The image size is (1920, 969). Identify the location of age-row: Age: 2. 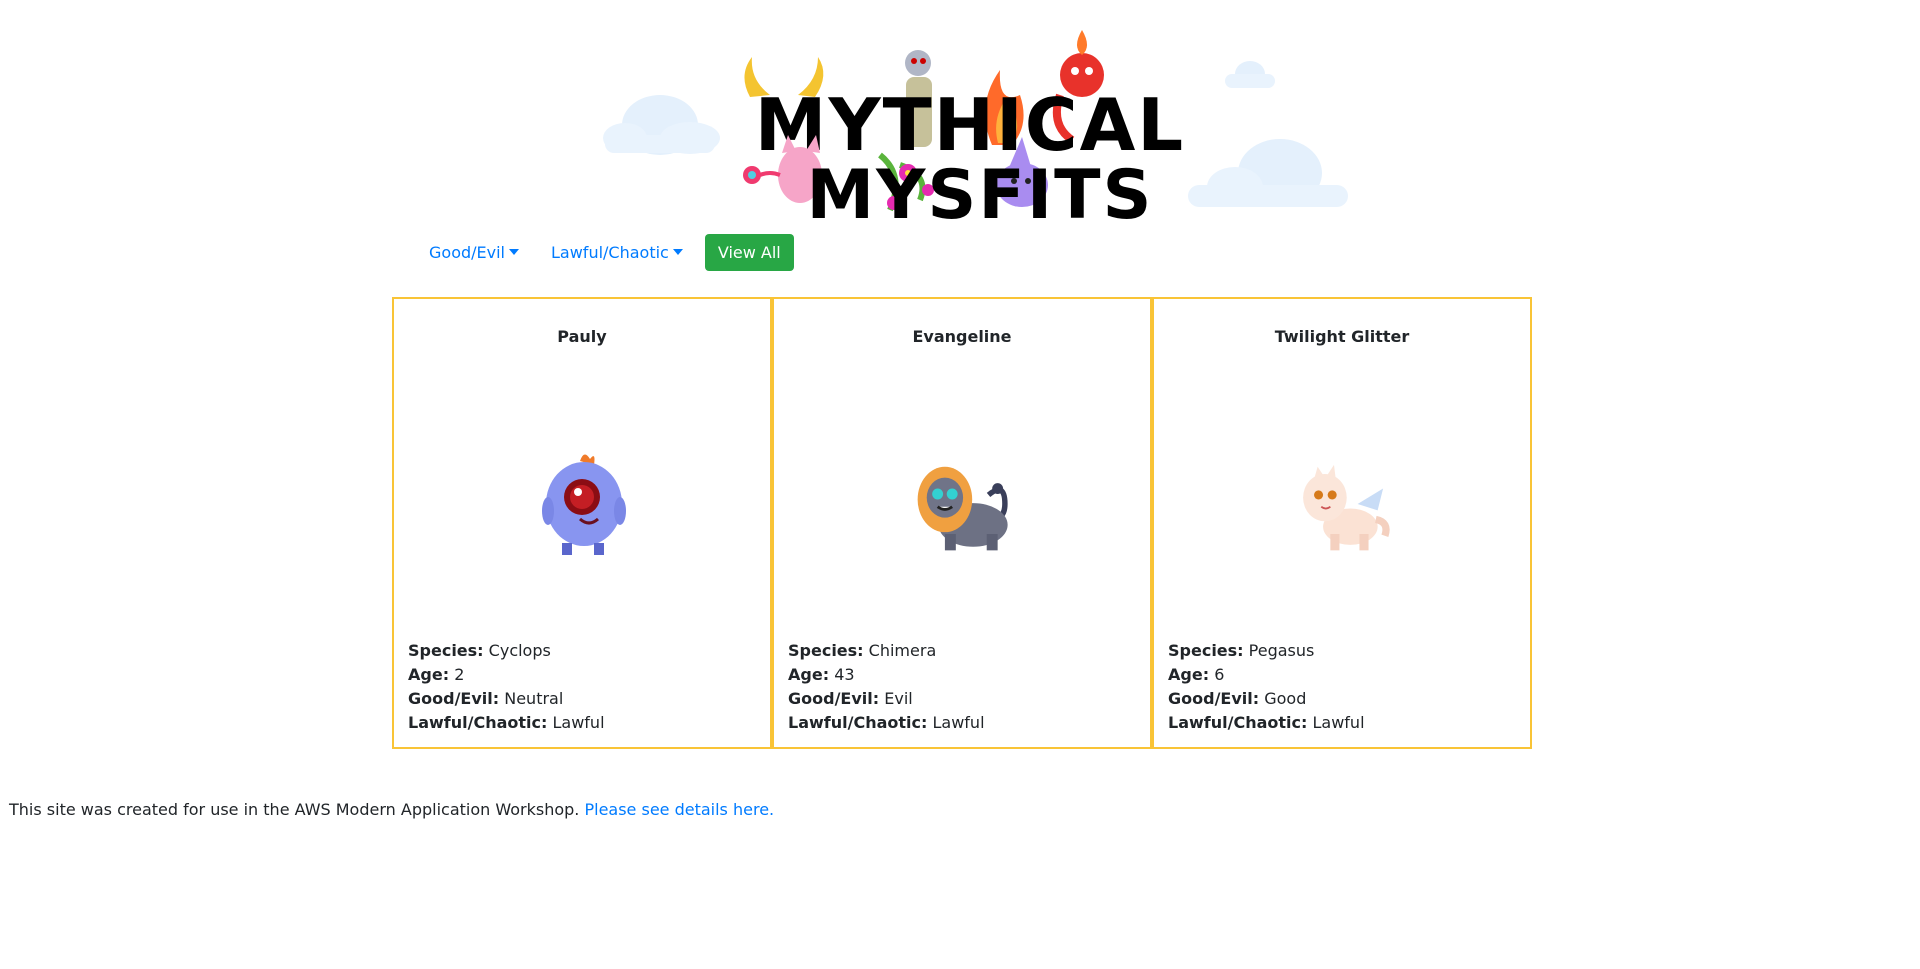
(506, 675).